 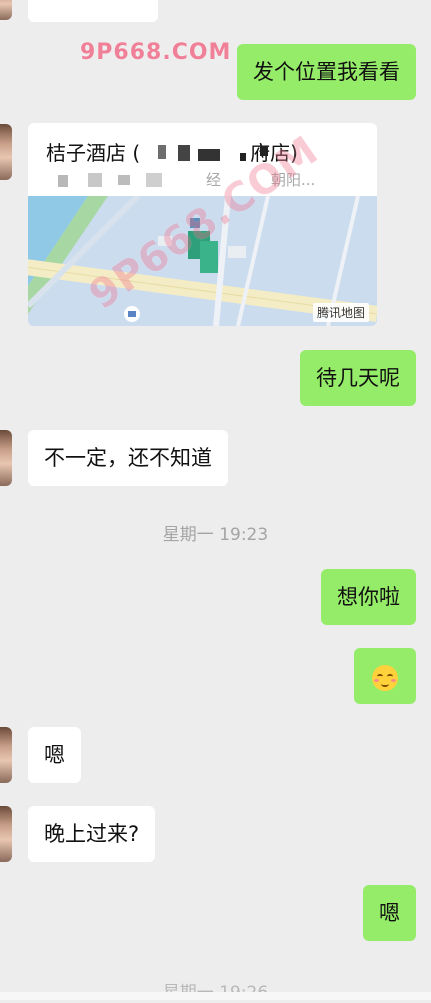 I want to click on message-bubble-self: 嗯, so click(x=389, y=913).